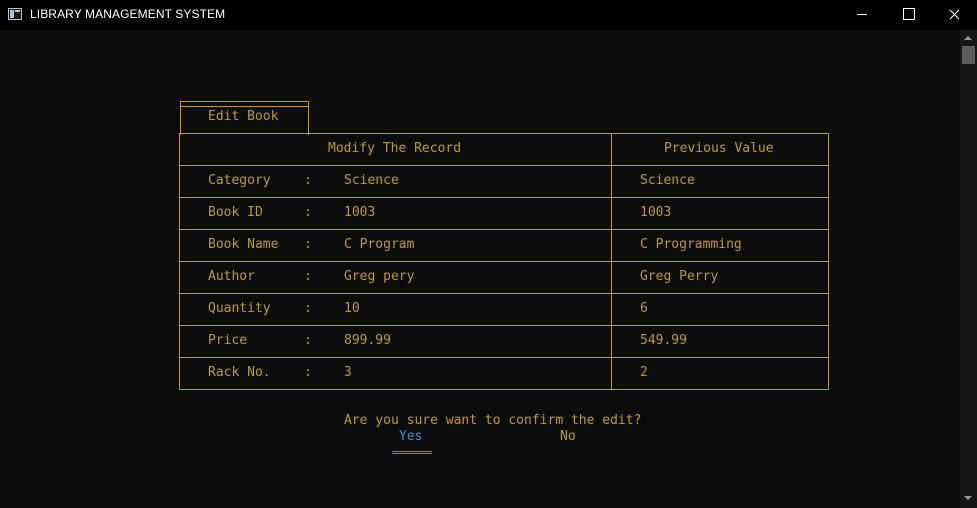 The height and width of the screenshot is (508, 977). What do you see at coordinates (667, 180) in the screenshot?
I see `previous-value: Science` at bounding box center [667, 180].